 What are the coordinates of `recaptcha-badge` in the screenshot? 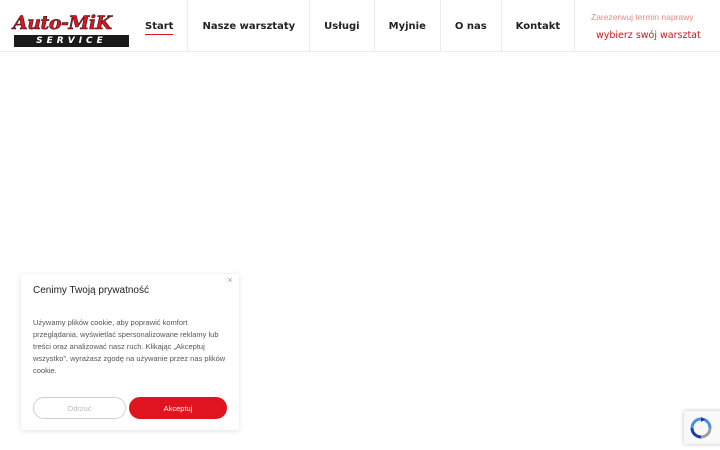 It's located at (702, 427).